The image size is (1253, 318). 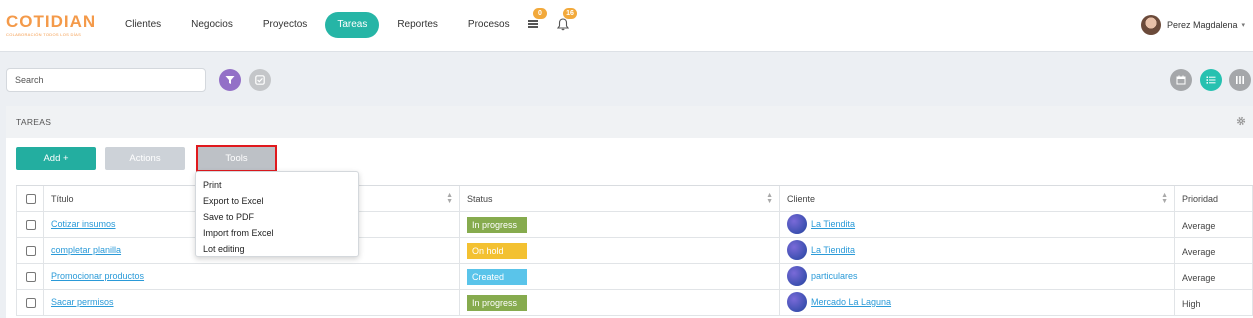 I want to click on select-all-checkbox, so click(x=31, y=199).